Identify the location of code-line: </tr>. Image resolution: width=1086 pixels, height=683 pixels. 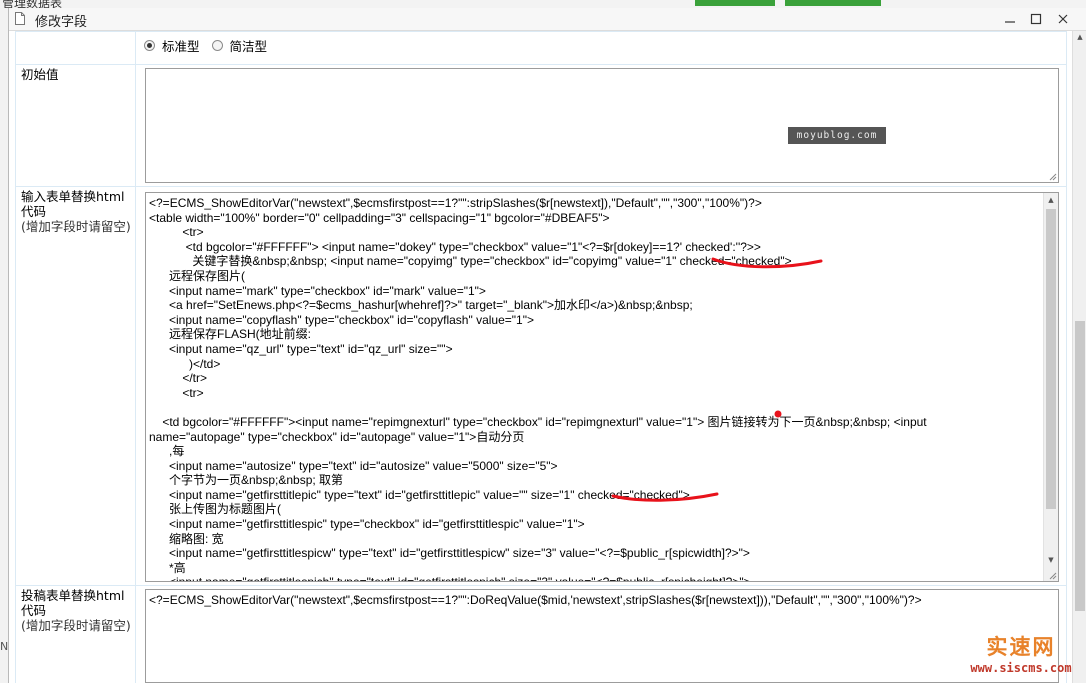
(178, 378).